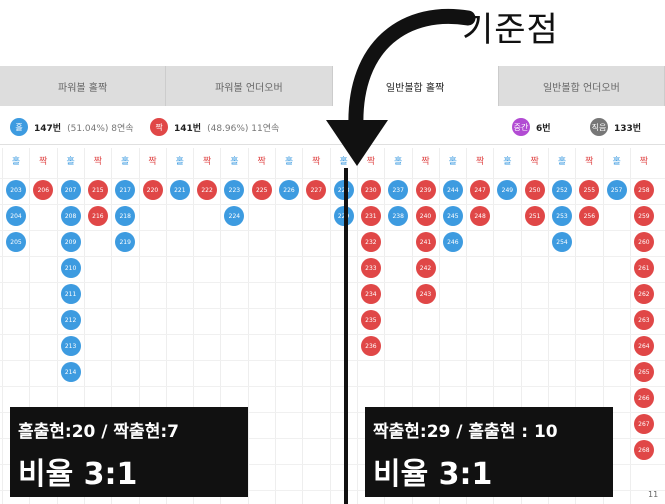  What do you see at coordinates (599, 127) in the screenshot?
I see `unknown-badge-icon: 직음` at bounding box center [599, 127].